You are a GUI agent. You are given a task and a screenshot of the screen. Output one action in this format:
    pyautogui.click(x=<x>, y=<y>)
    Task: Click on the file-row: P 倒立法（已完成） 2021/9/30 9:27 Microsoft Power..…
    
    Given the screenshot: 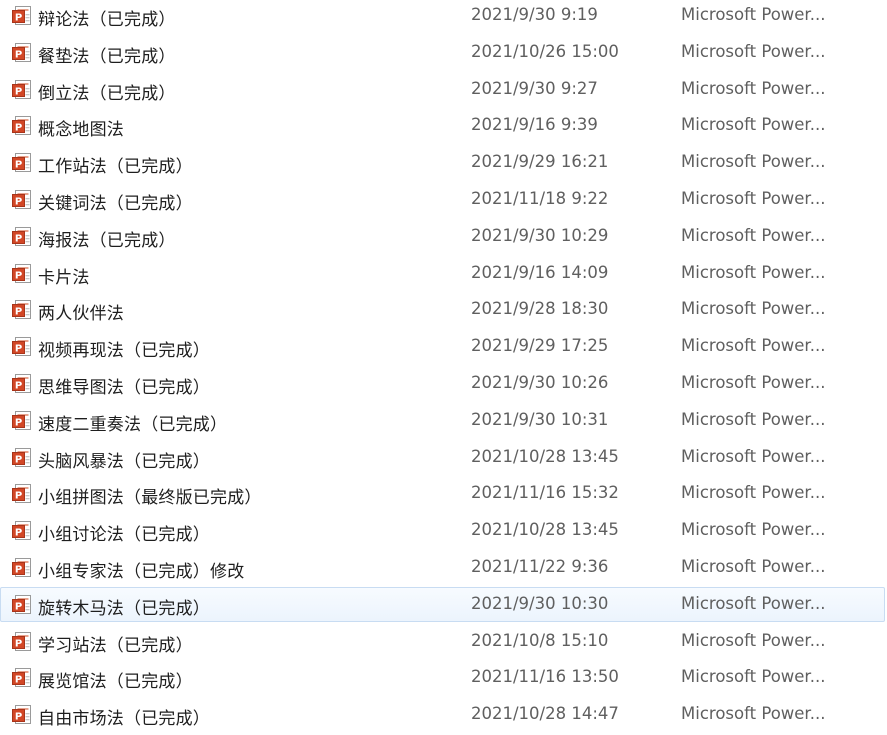 What is the action you would take?
    pyautogui.click(x=442, y=89)
    